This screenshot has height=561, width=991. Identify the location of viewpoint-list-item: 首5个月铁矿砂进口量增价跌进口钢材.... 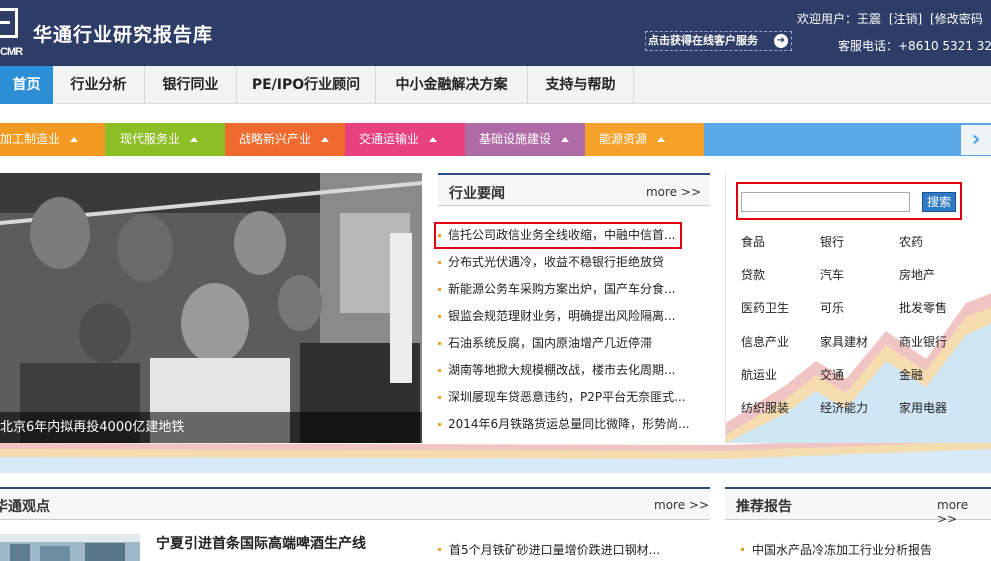
(549, 549).